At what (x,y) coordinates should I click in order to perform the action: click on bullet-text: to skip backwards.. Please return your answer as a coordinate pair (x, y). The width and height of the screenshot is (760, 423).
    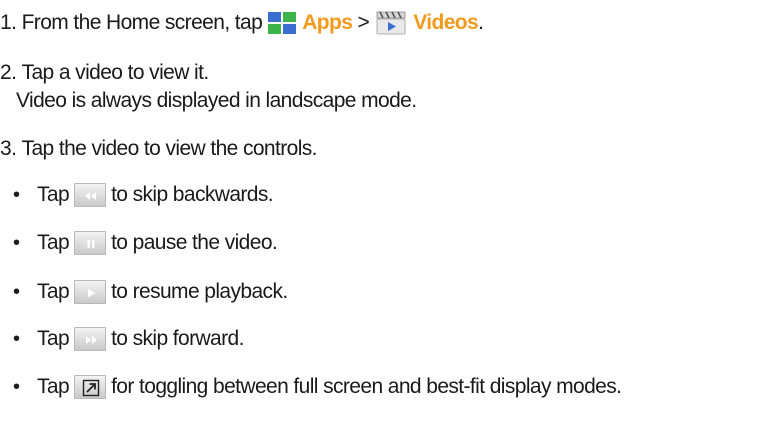
    Looking at the image, I should click on (192, 194).